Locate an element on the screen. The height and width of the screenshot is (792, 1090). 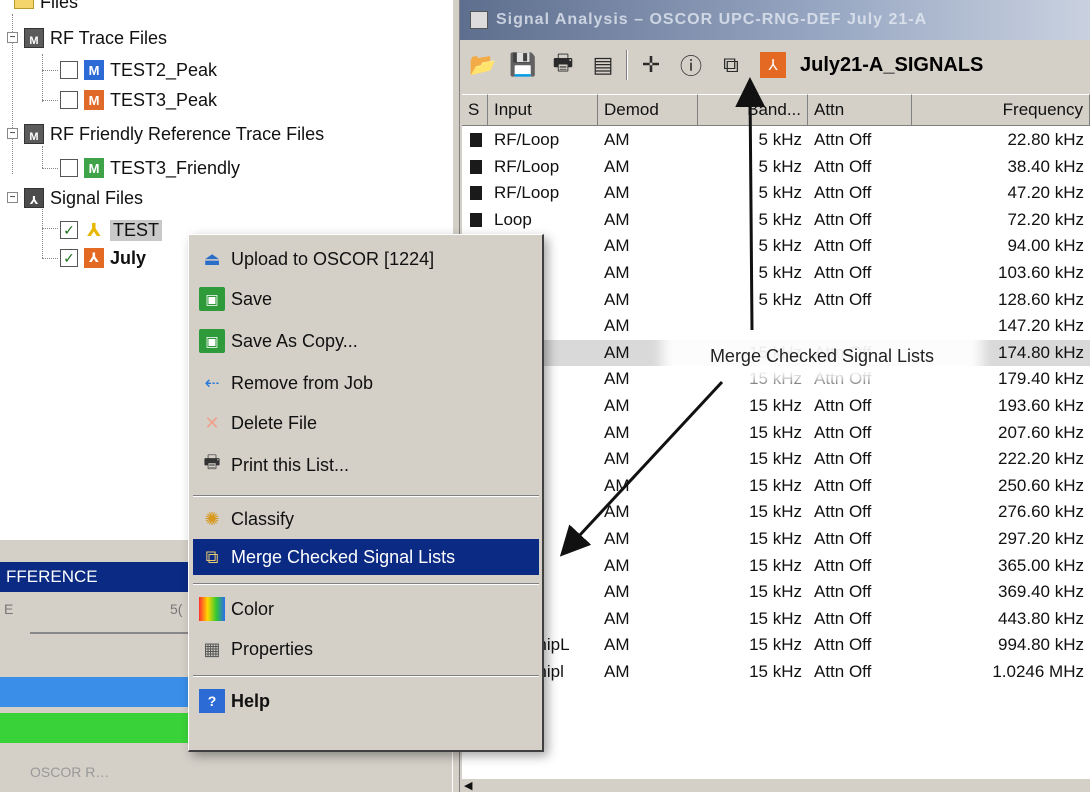
tree-item-test3-friendly: M TEST3_Friendly is located at coordinates (148, 168).